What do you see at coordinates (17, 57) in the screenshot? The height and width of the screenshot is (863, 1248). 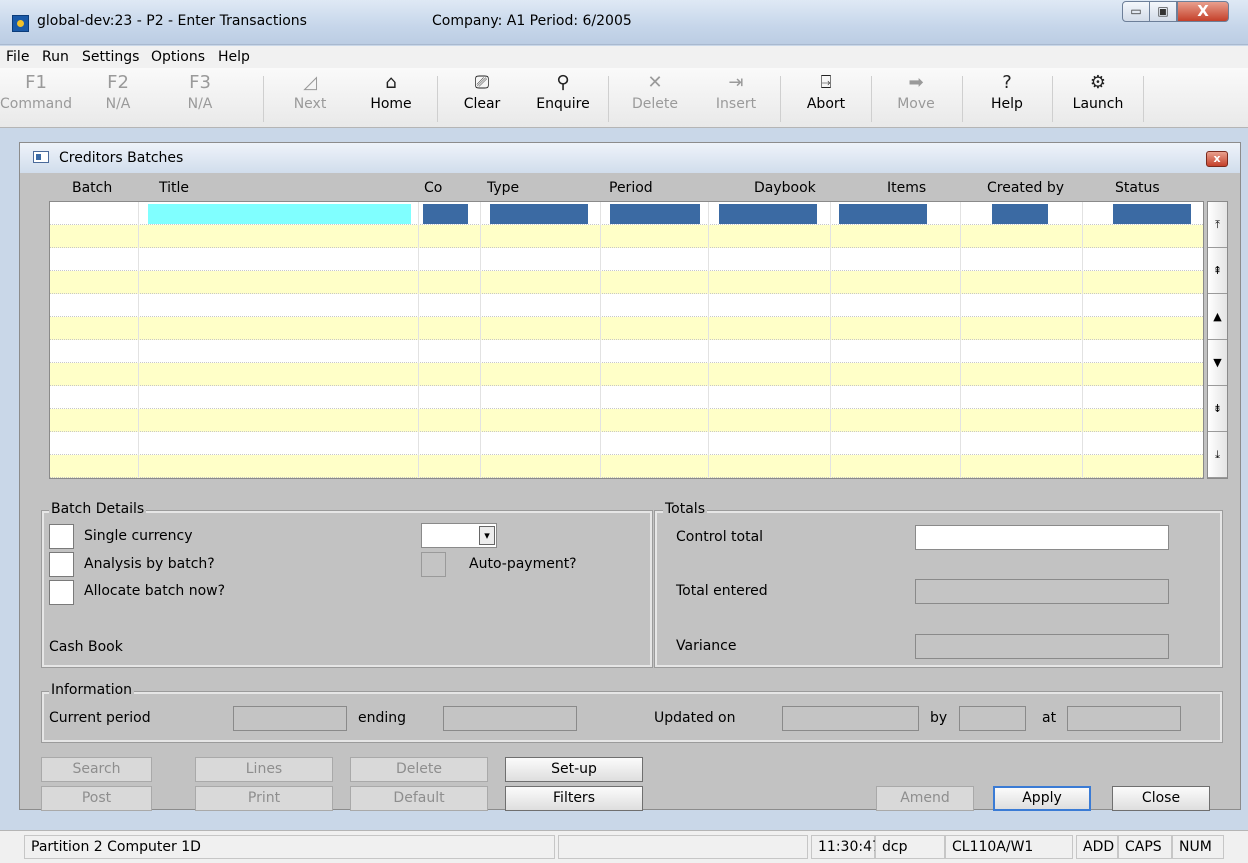 I see `menu-file: File` at bounding box center [17, 57].